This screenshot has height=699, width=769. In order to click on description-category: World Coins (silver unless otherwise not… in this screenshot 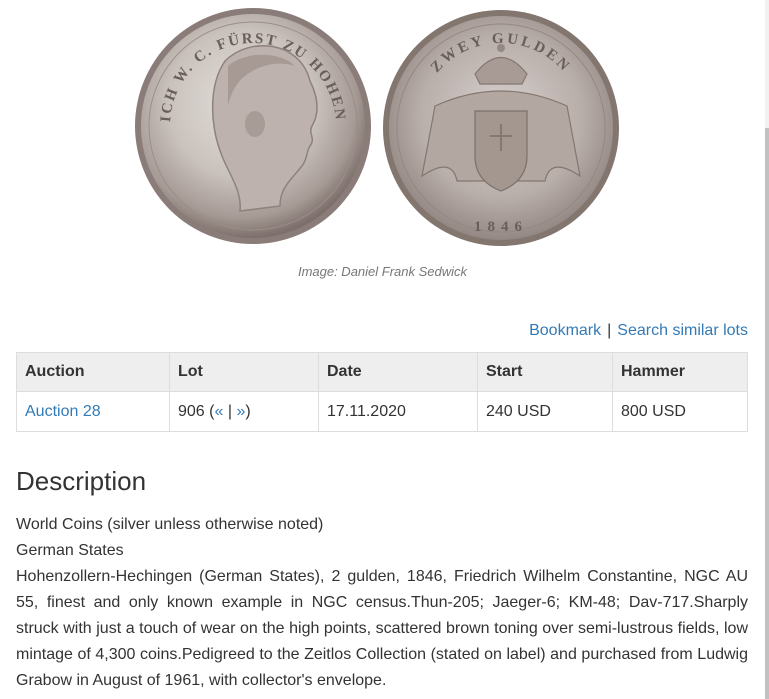, I will do `click(170, 524)`.